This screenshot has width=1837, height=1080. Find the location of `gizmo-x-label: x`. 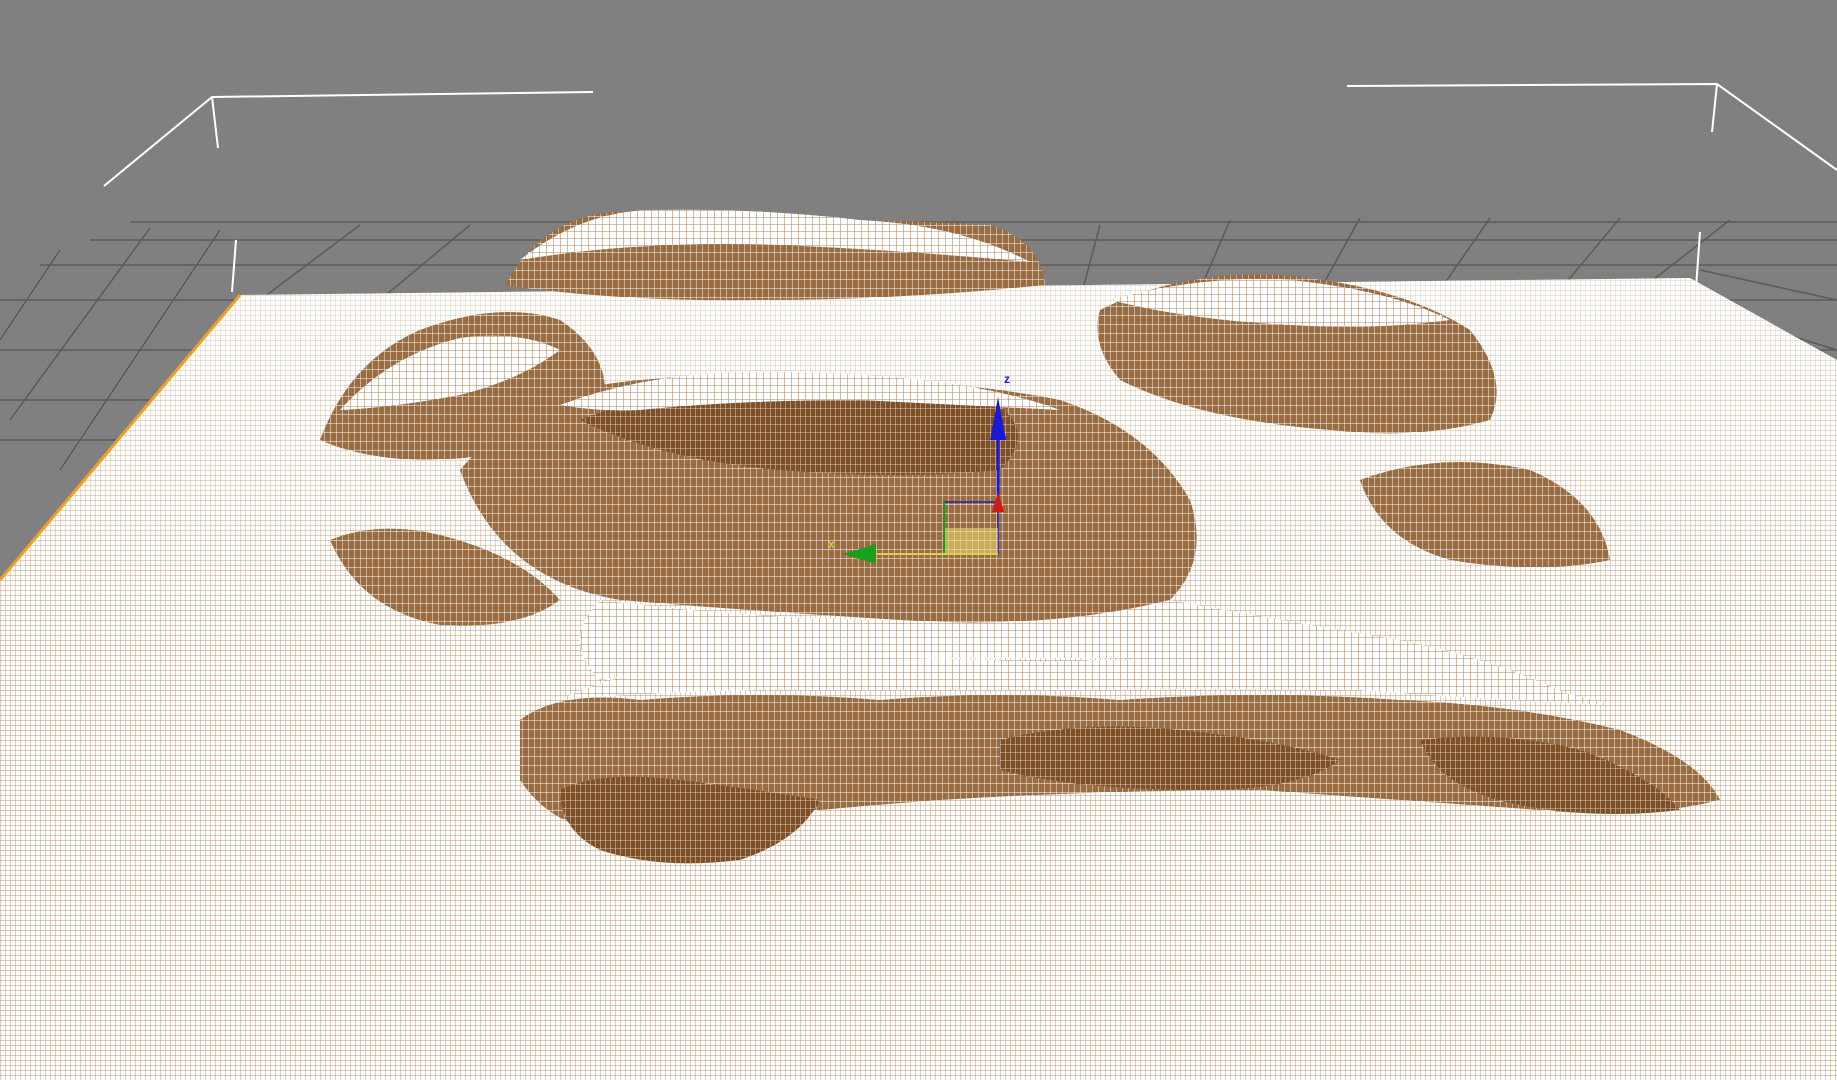

gizmo-x-label: x is located at coordinates (831, 544).